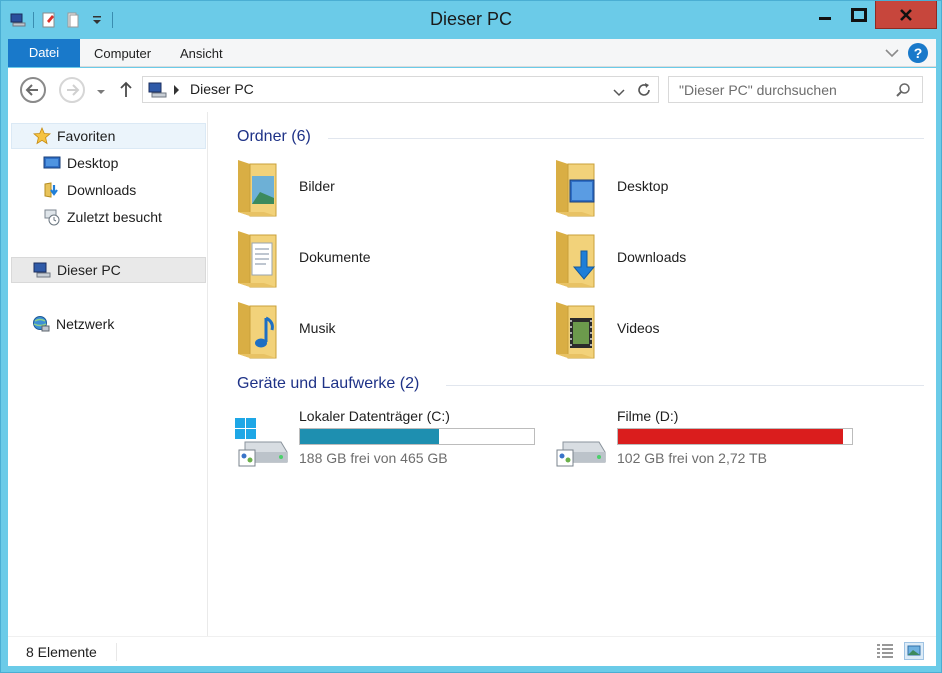 This screenshot has height=673, width=942. I want to click on folder-item: Videos, so click(684, 330).